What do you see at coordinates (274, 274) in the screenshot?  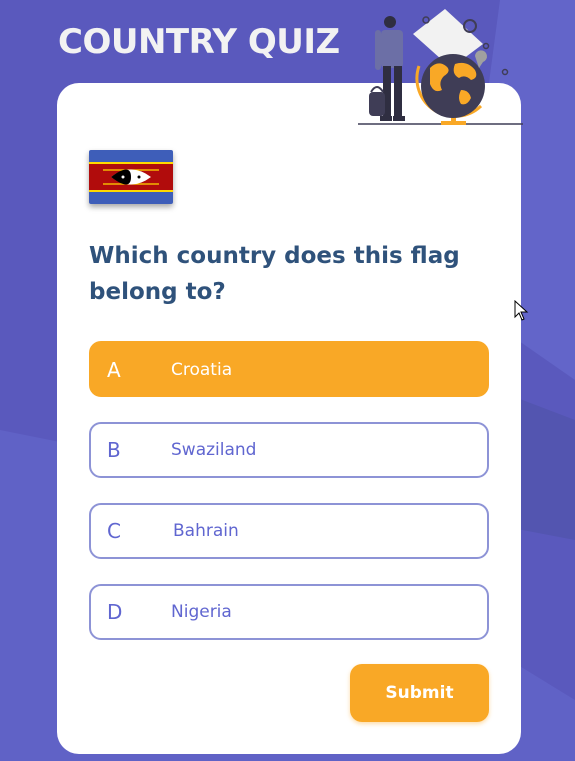 I see `question-text: Which country does this flag belong to?` at bounding box center [274, 274].